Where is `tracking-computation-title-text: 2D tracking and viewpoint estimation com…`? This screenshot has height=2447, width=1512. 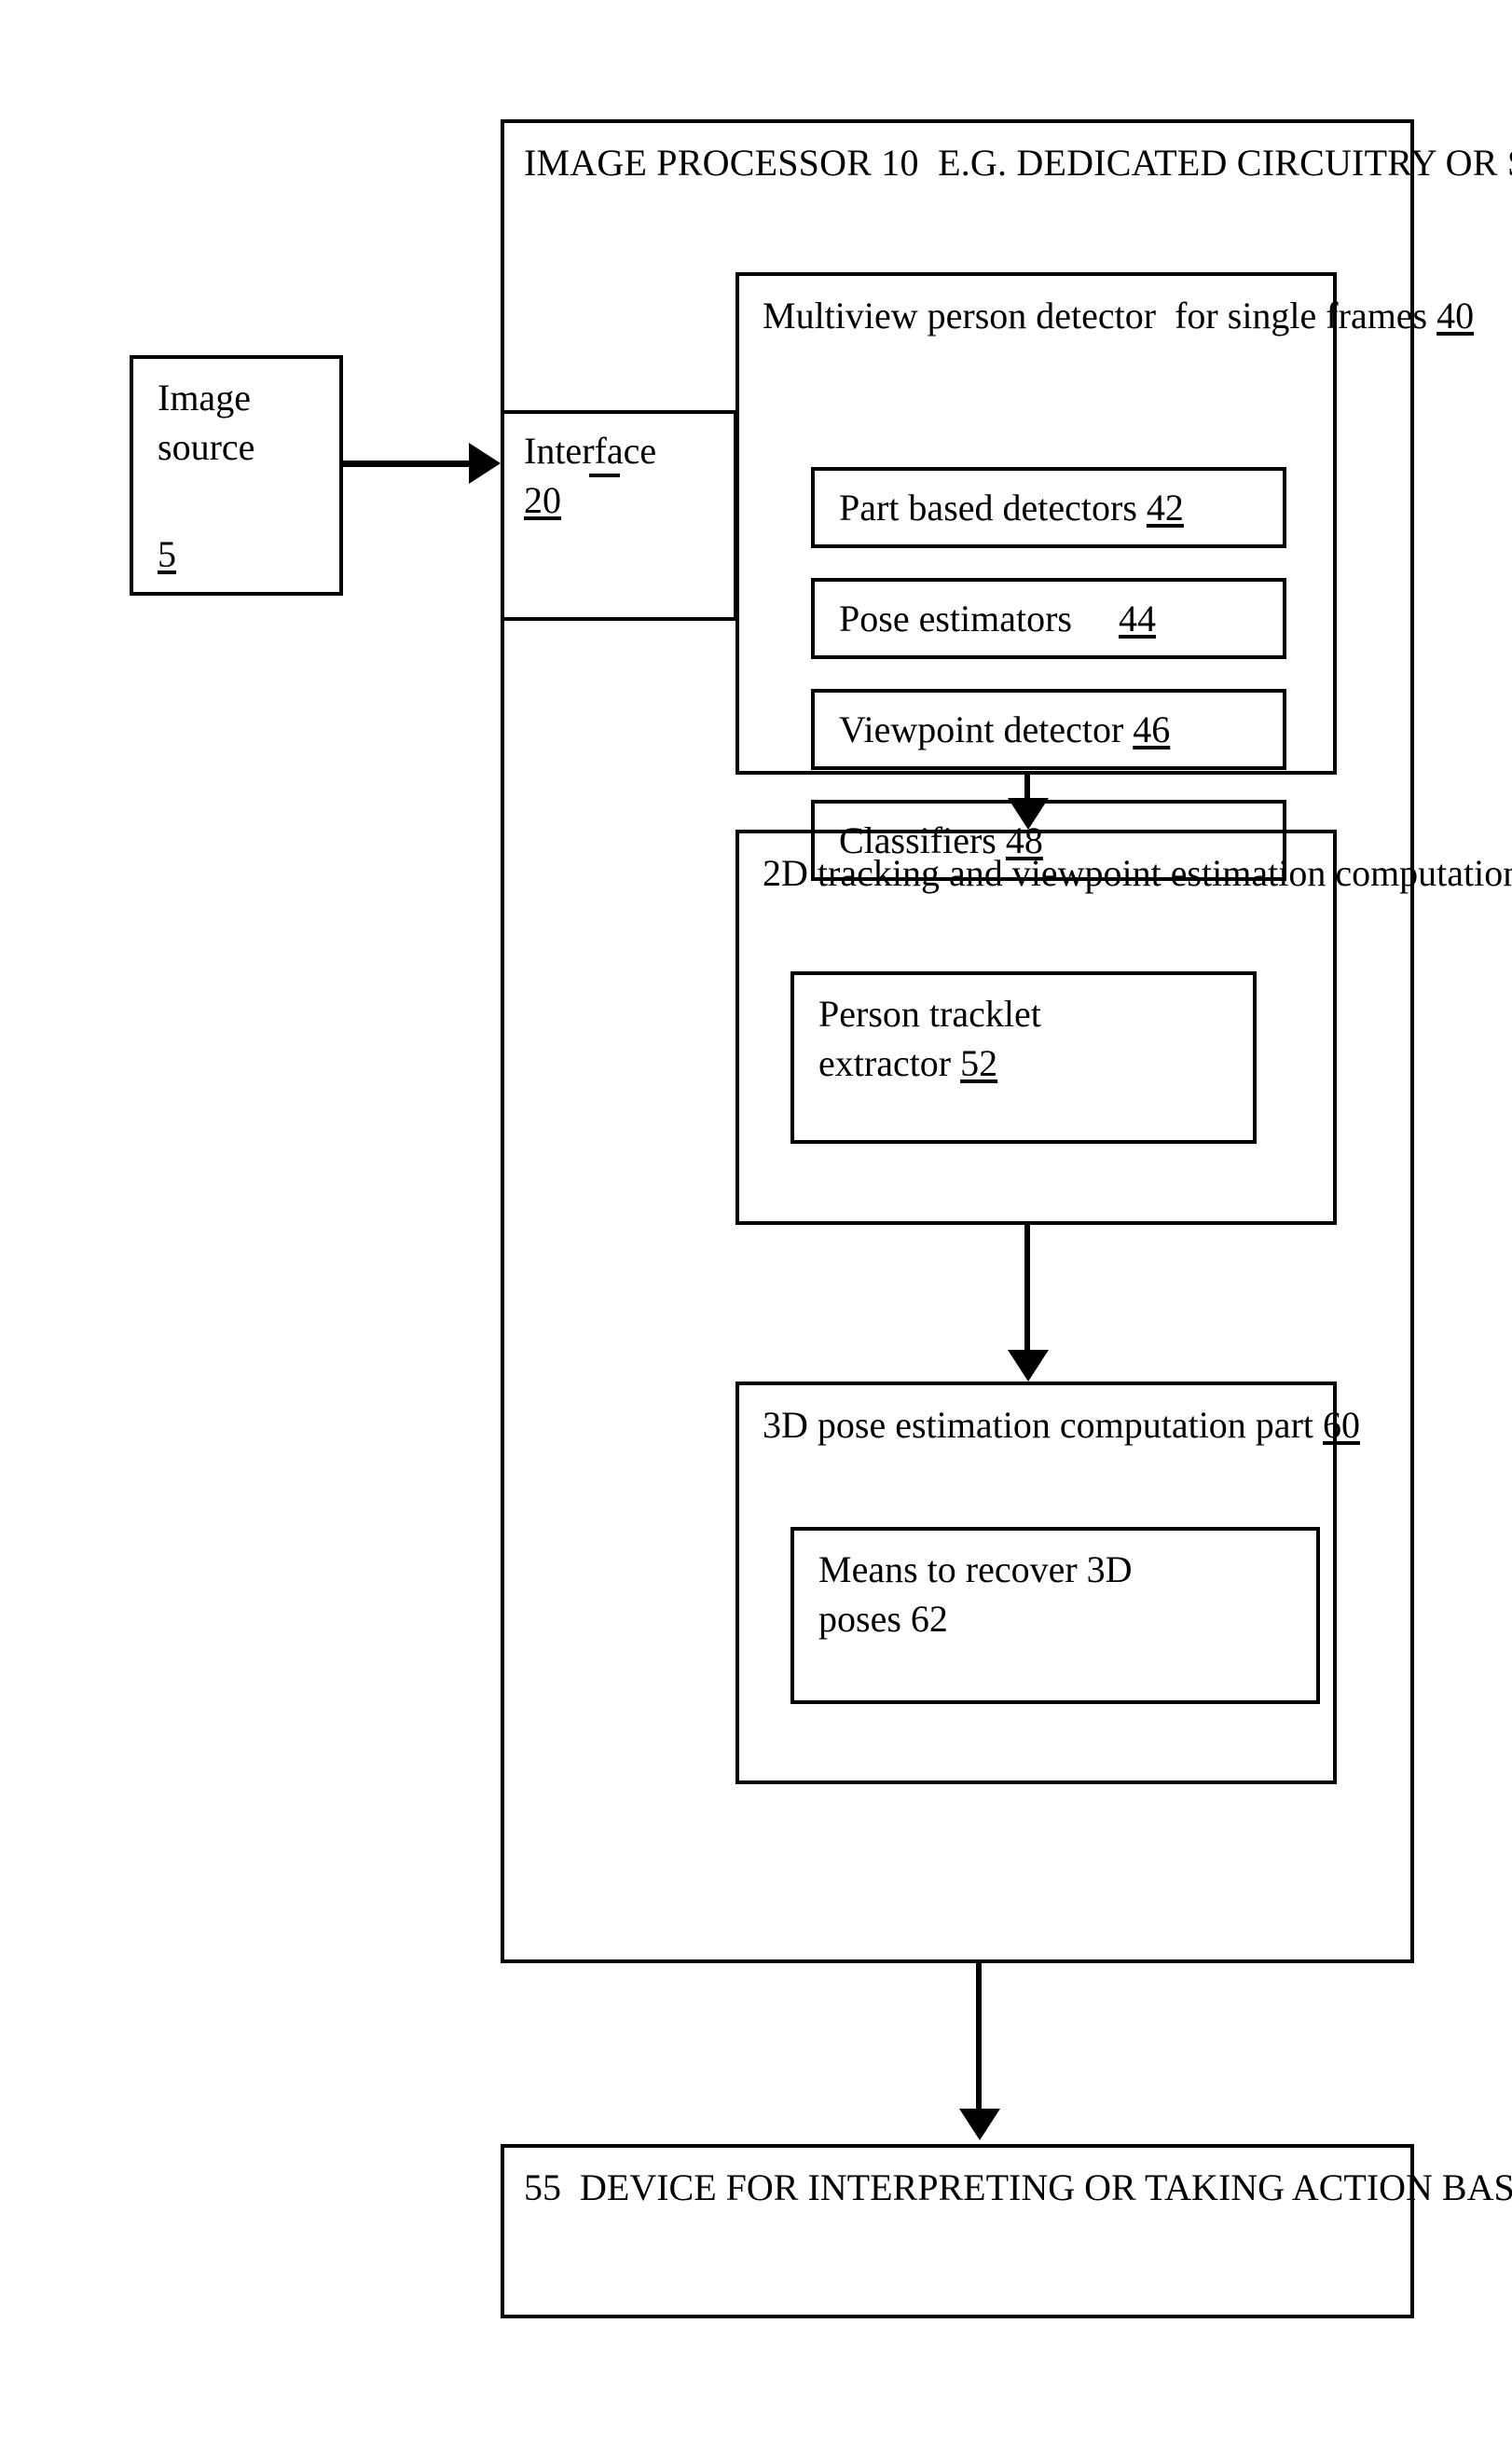 tracking-computation-title-text: 2D tracking and viewpoint estimation com… is located at coordinates (1137, 873).